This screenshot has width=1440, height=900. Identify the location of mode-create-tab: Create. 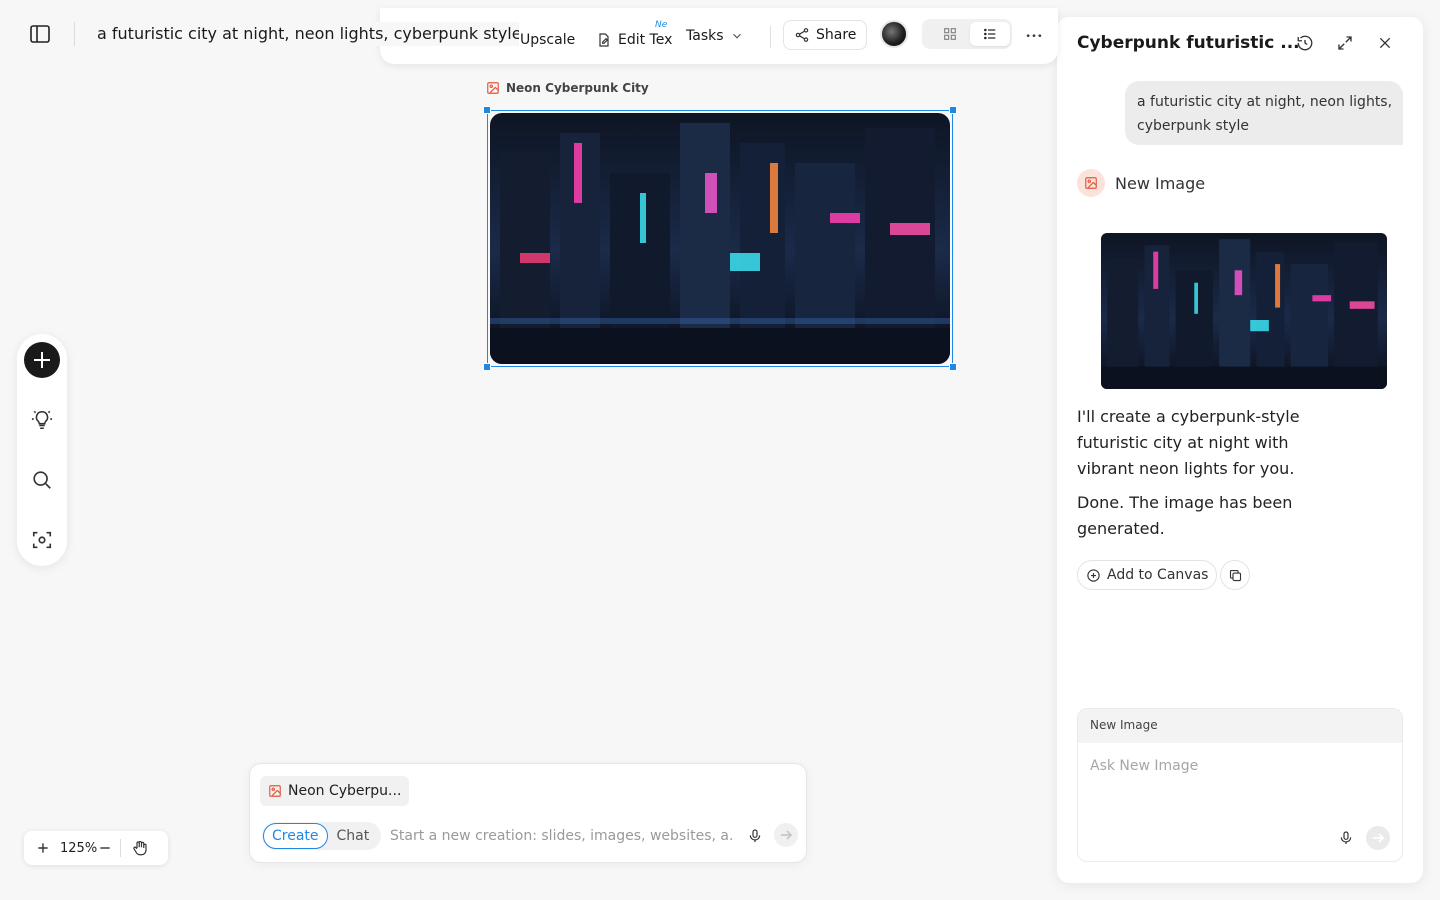
(295, 836).